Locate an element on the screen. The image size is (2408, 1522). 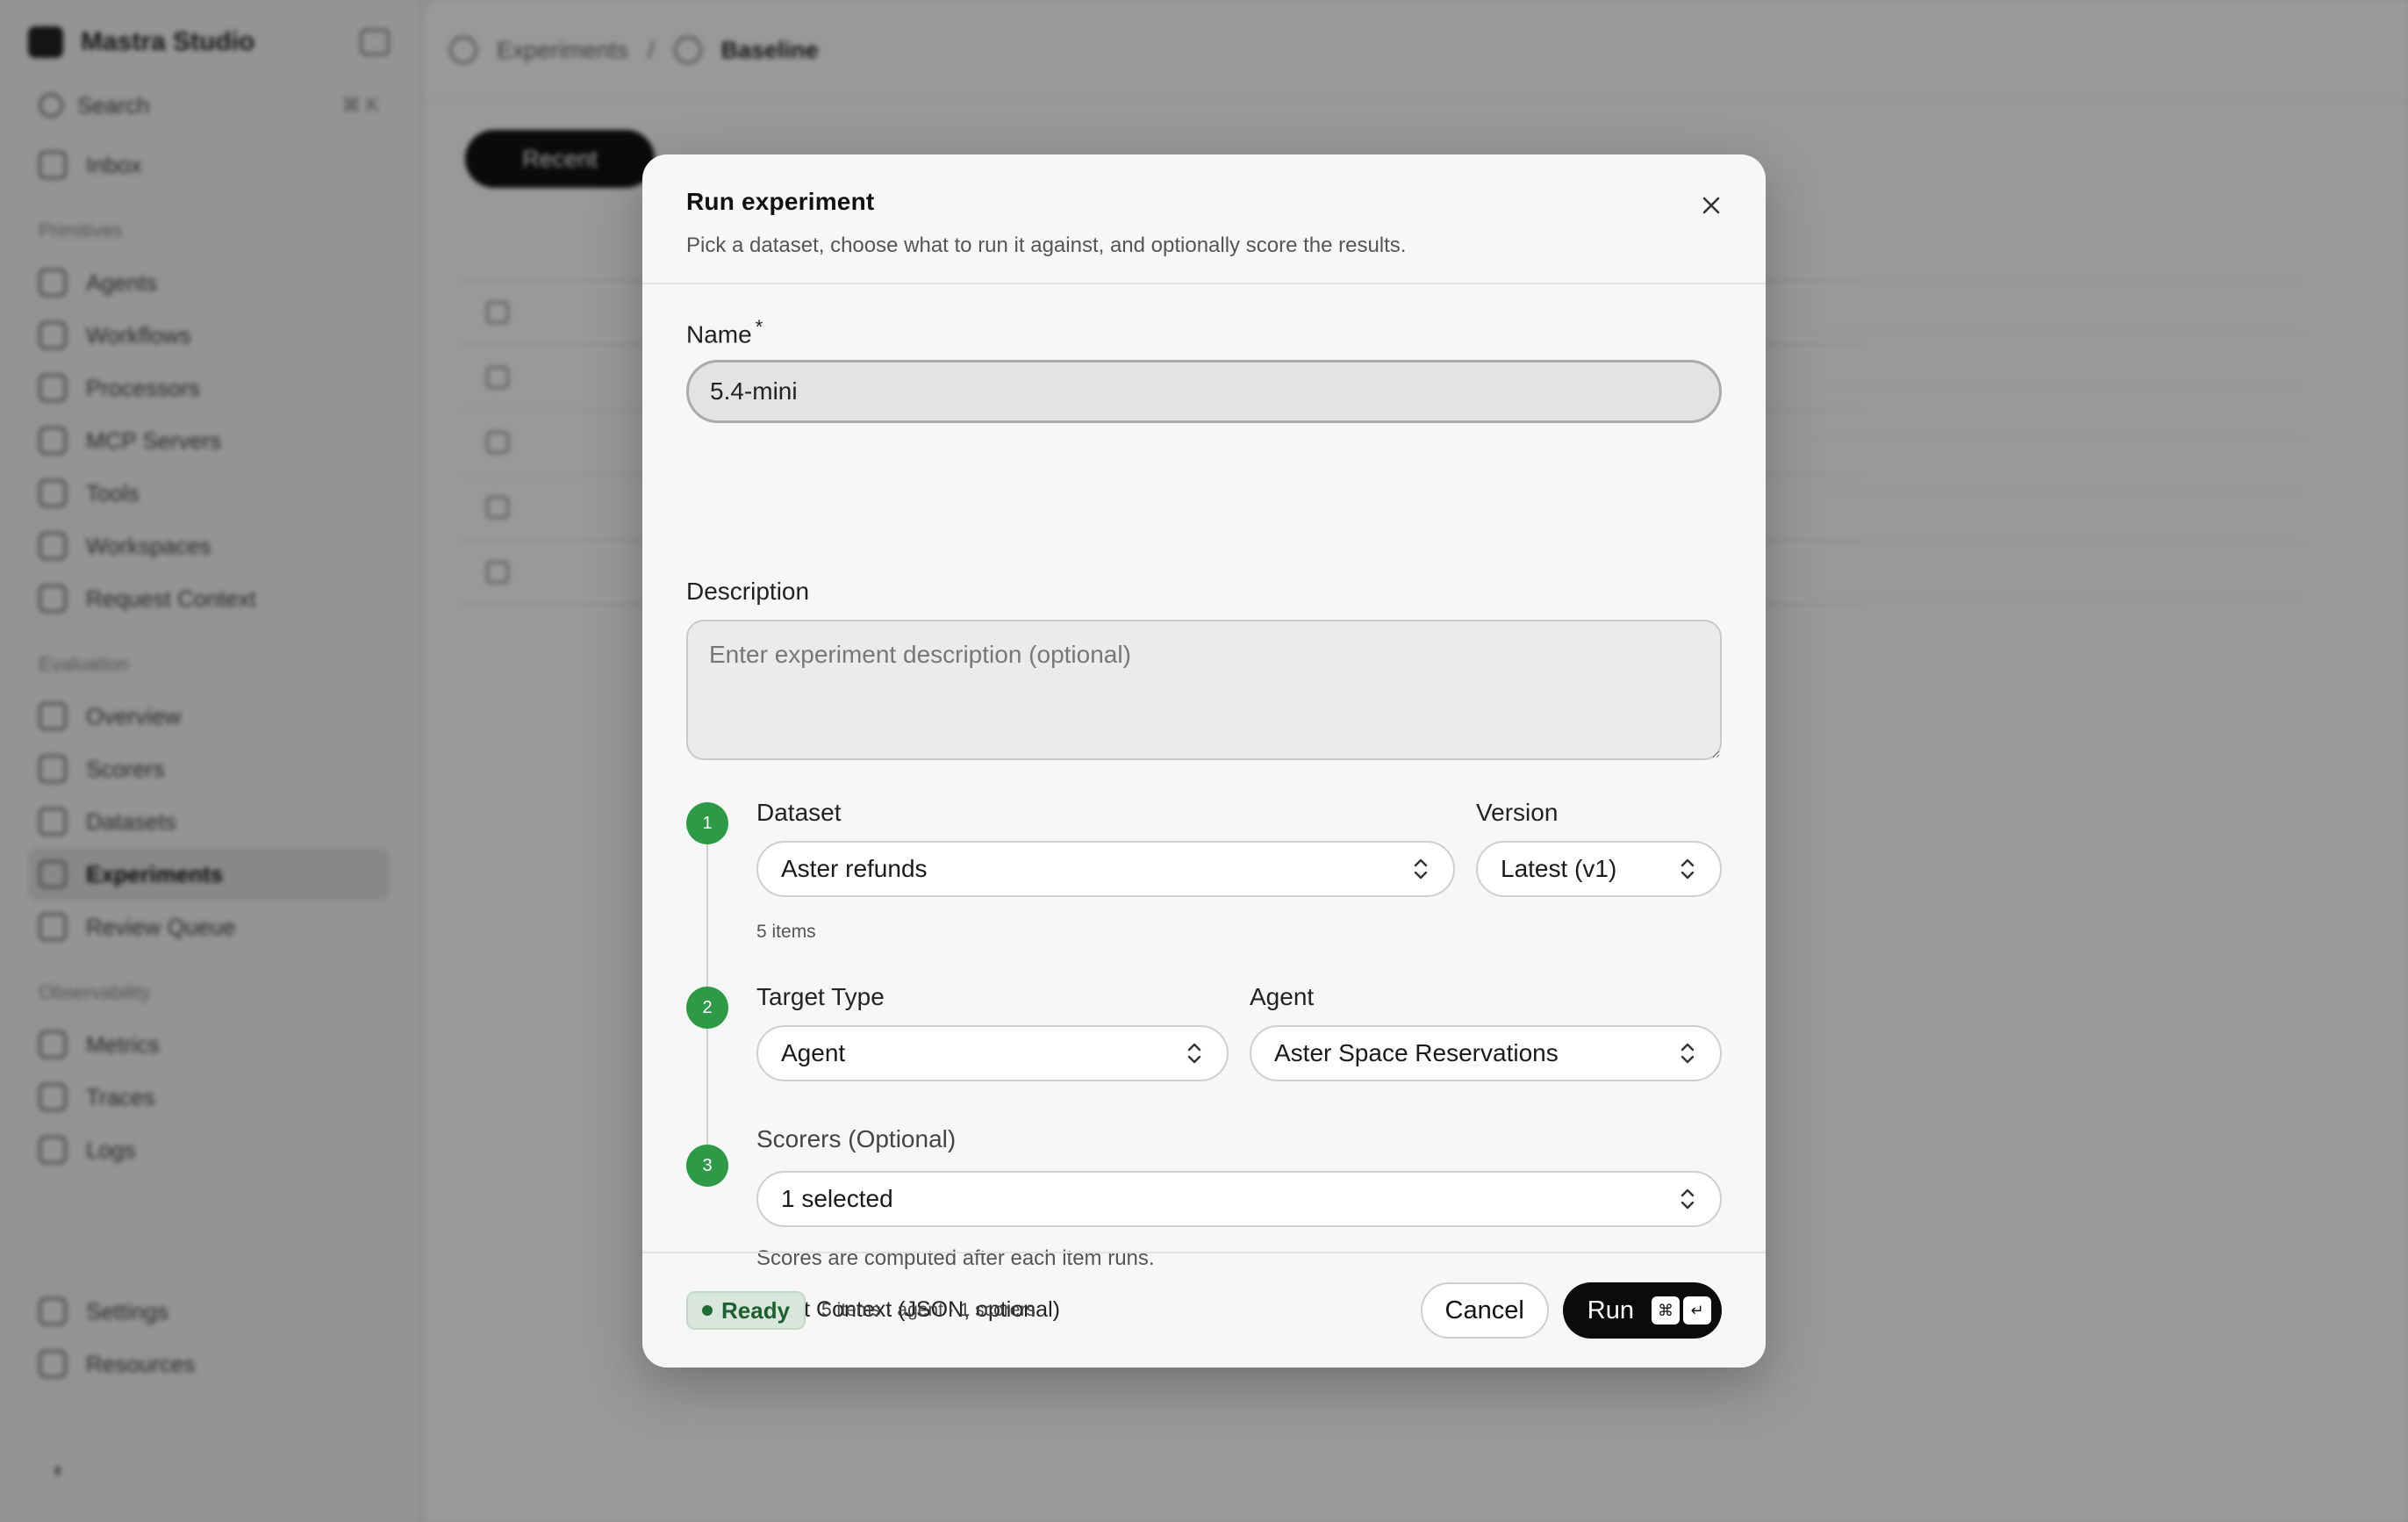
name-input is located at coordinates (1204, 391).